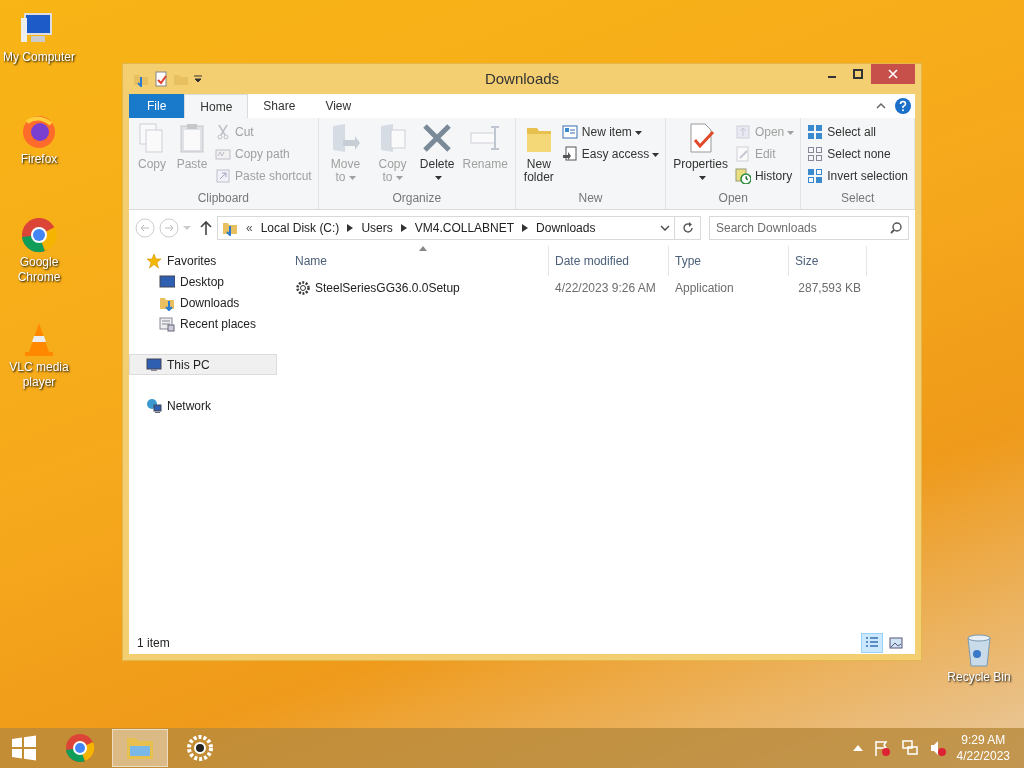 This screenshot has width=1024, height=768. Describe the element at coordinates (216, 106) in the screenshot. I see `ribbon-tab: Home` at that location.